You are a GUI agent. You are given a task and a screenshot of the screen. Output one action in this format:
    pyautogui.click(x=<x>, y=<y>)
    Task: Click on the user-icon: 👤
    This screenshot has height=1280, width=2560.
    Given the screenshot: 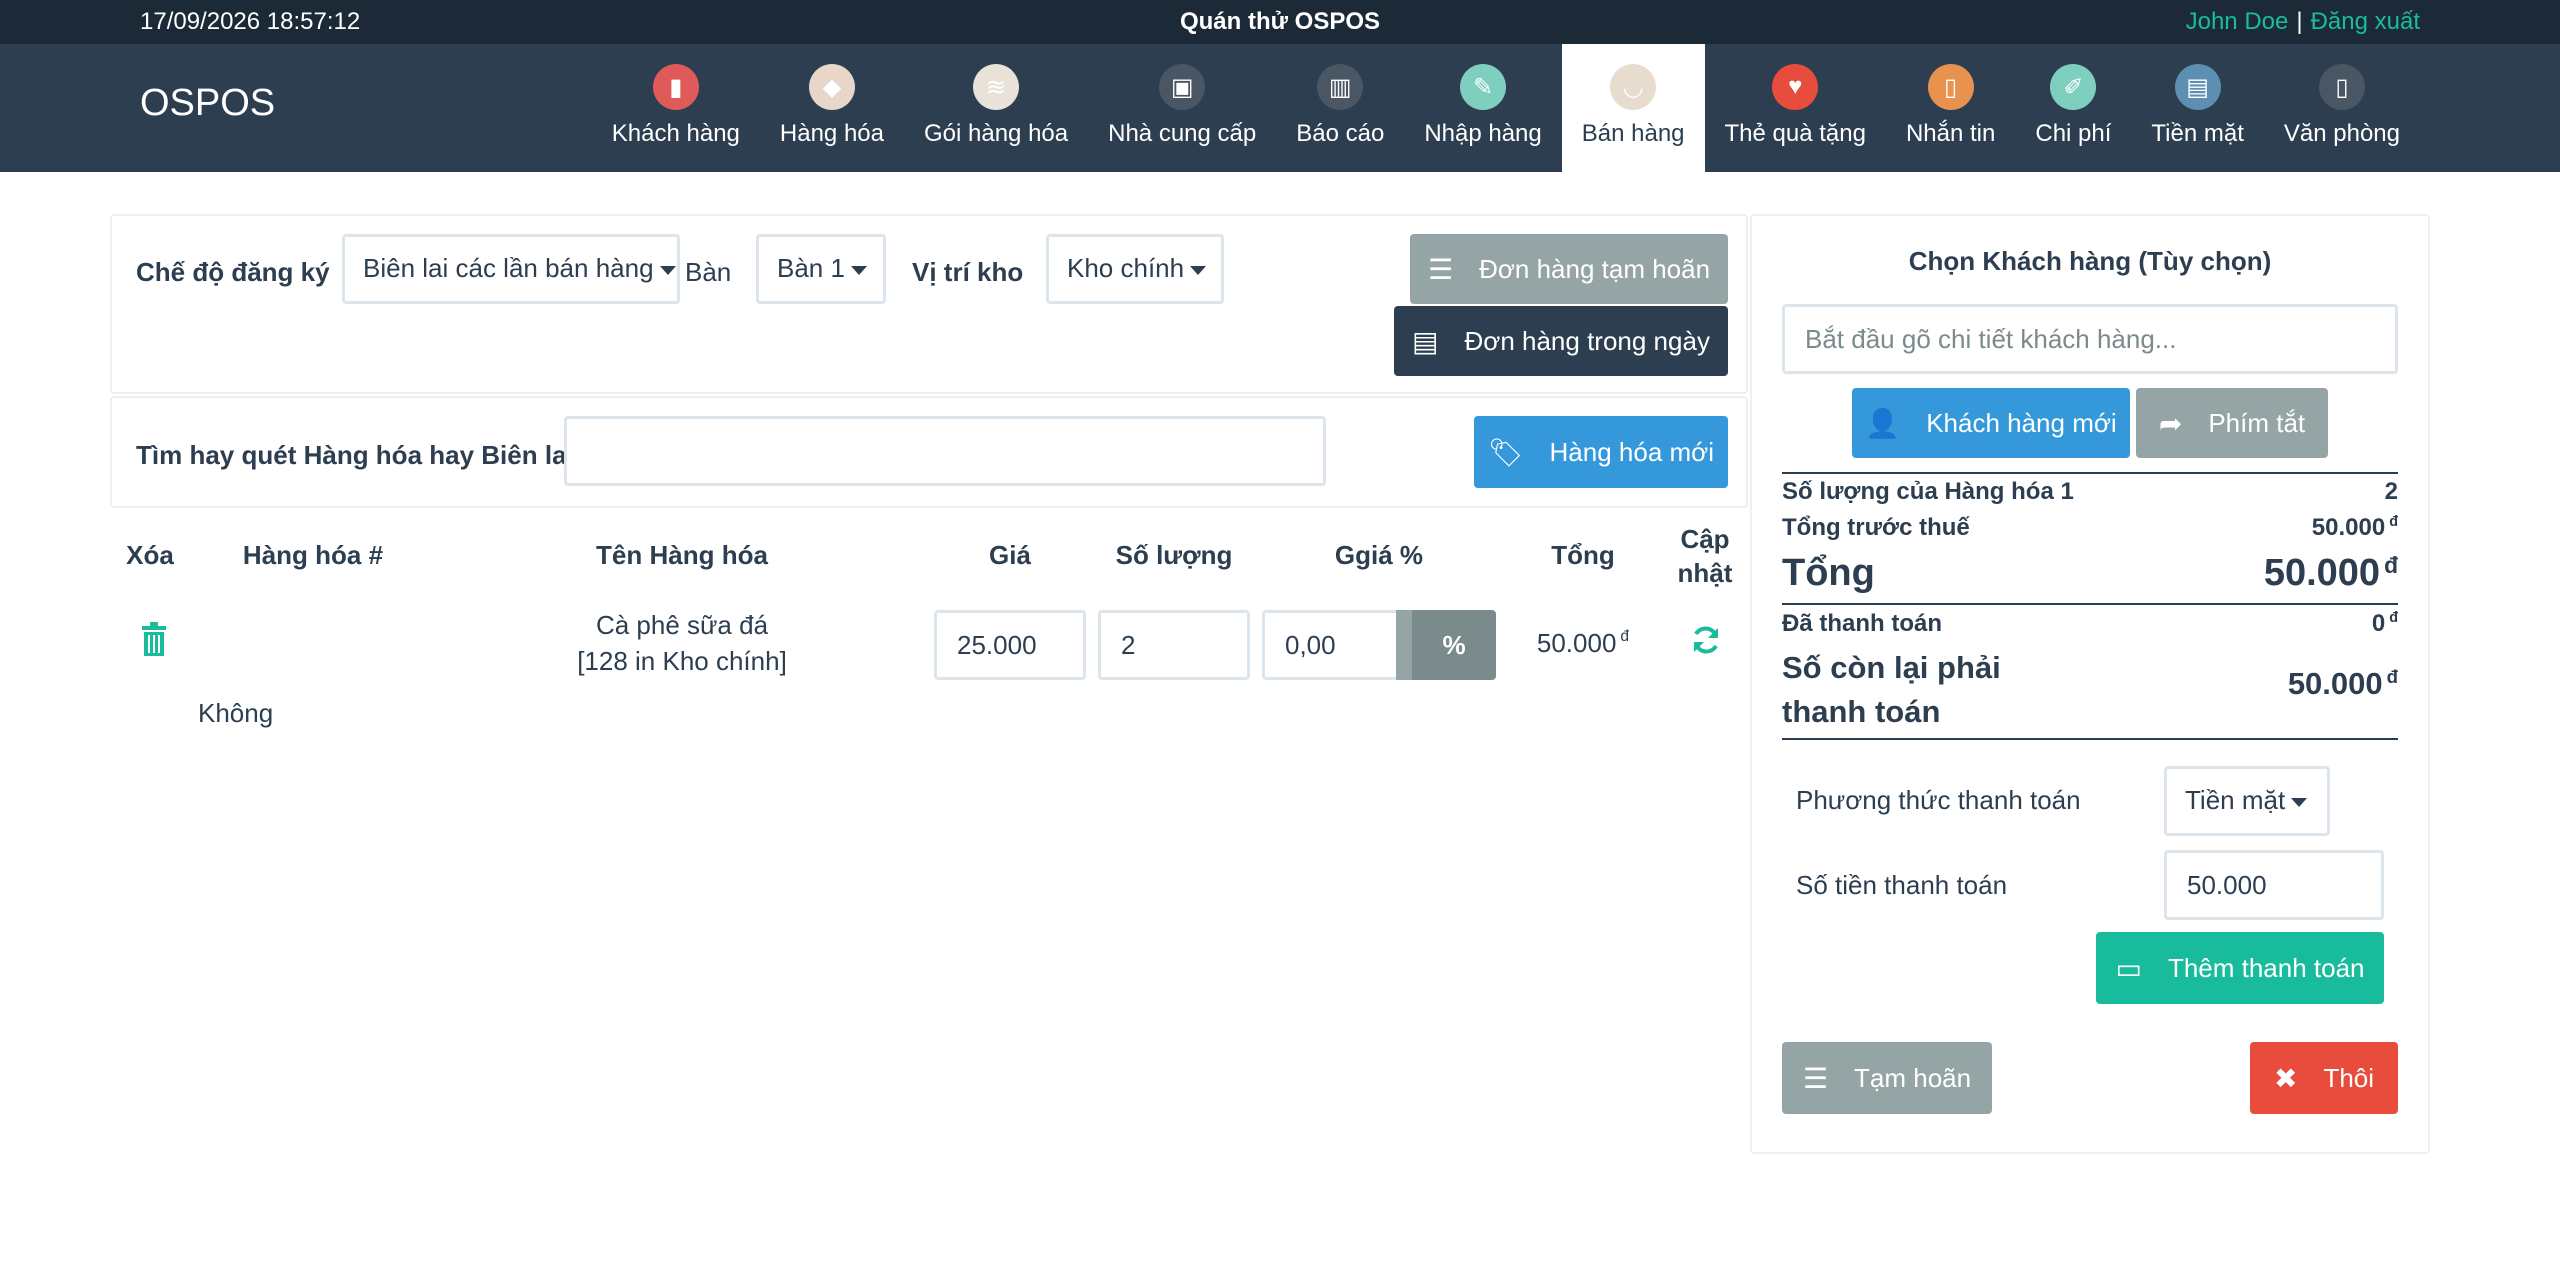 What is the action you would take?
    pyautogui.click(x=1883, y=423)
    